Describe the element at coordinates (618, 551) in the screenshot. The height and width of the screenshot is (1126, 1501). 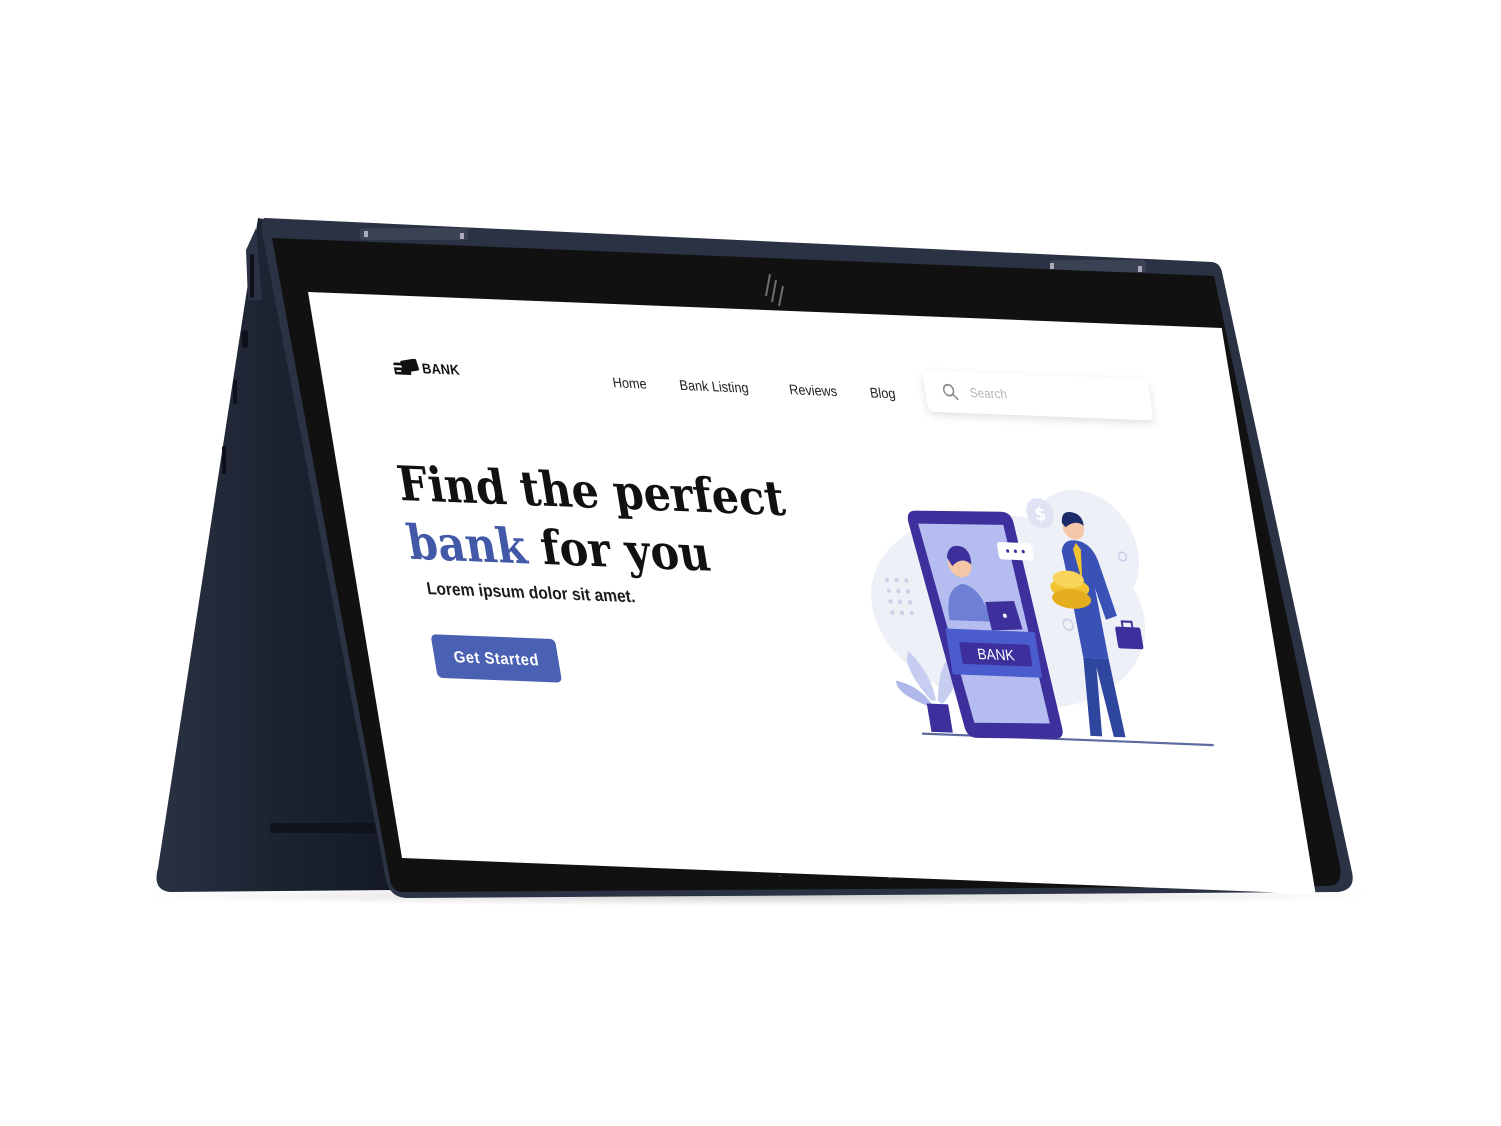
I see `hero-title-line-2: for you` at that location.